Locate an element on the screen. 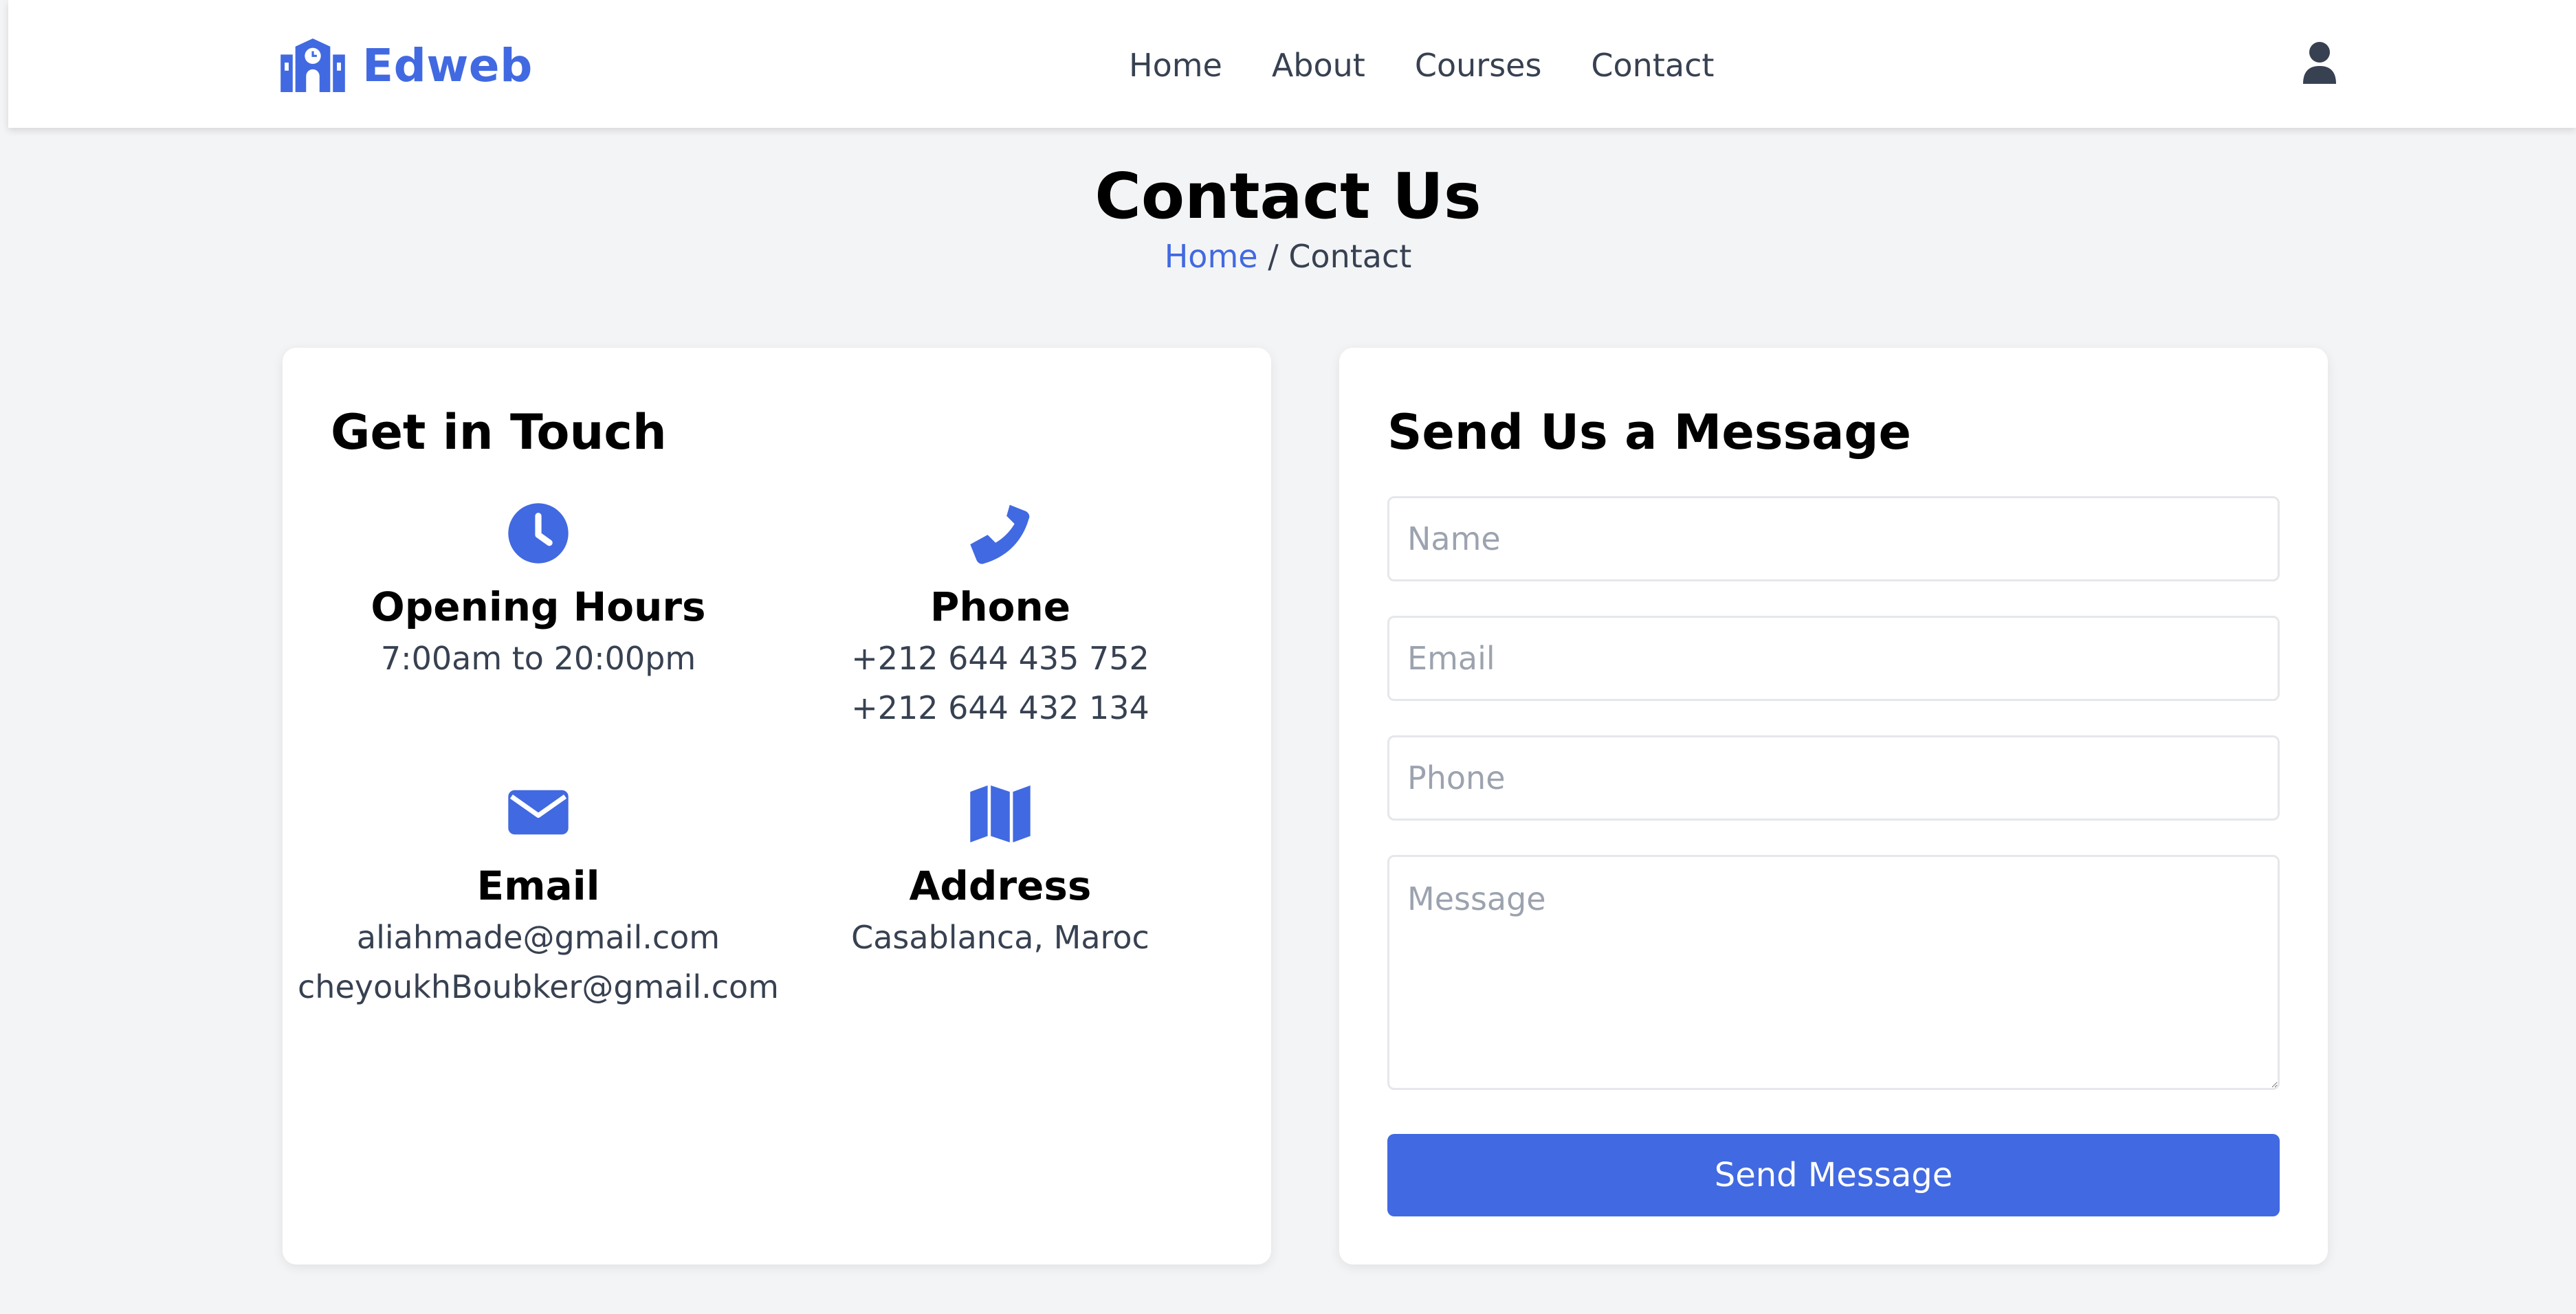 This screenshot has height=1314, width=2576. phone-number-2: +212 644 432 134 is located at coordinates (1000, 707).